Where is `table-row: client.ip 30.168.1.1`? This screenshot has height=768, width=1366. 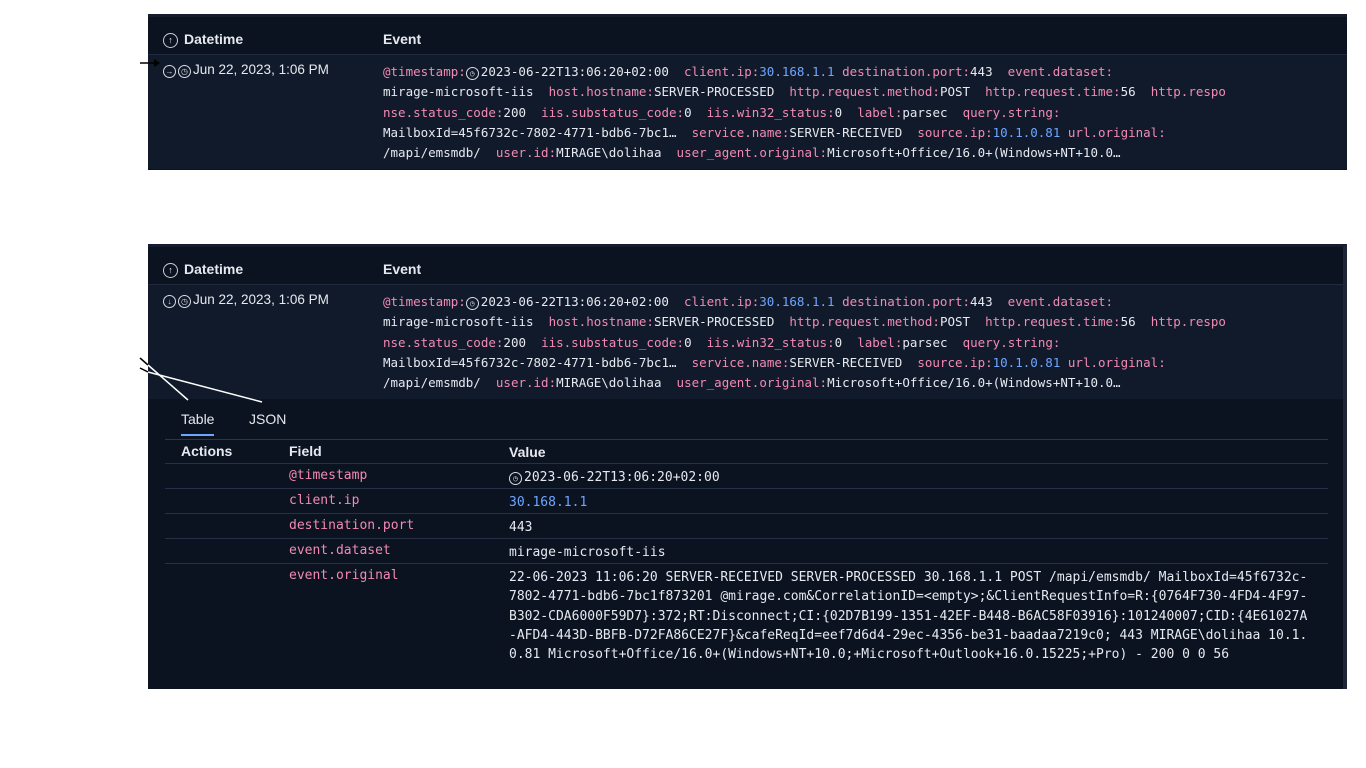
table-row: client.ip 30.168.1.1 is located at coordinates (746, 501).